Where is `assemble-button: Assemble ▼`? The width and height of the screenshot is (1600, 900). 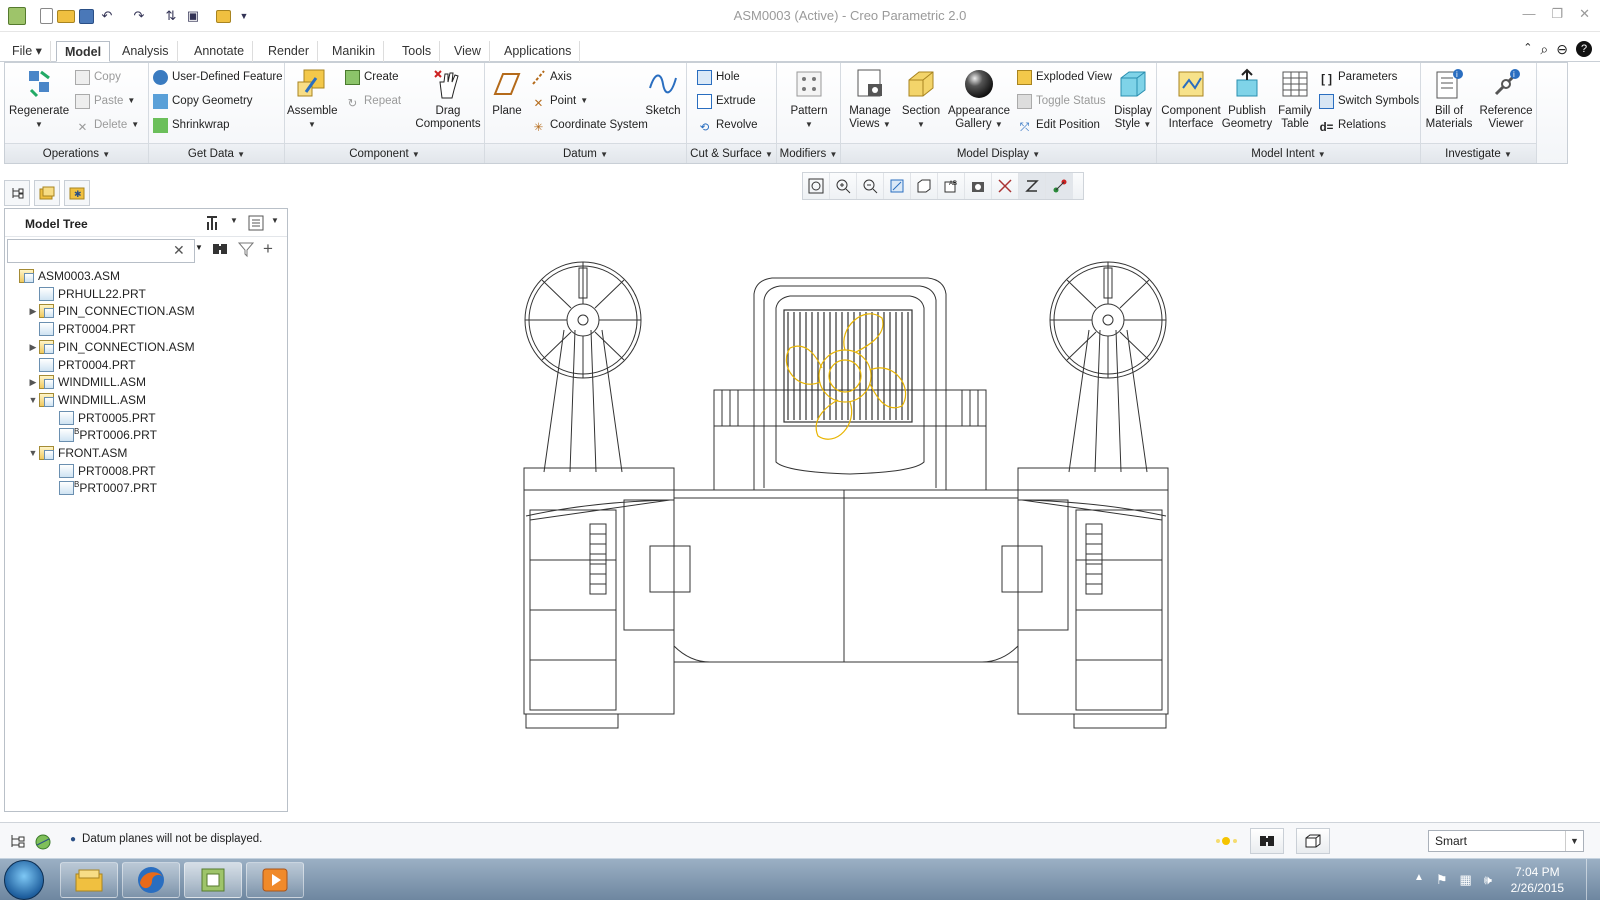 assemble-button: Assemble ▼ is located at coordinates (312, 98).